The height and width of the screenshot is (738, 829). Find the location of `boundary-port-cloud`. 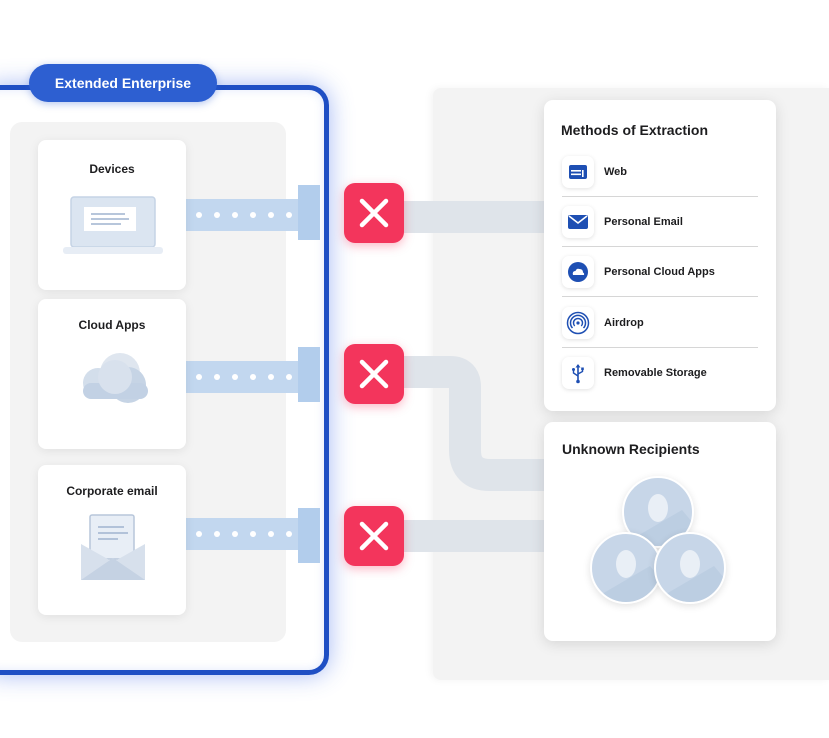

boundary-port-cloud is located at coordinates (309, 374).